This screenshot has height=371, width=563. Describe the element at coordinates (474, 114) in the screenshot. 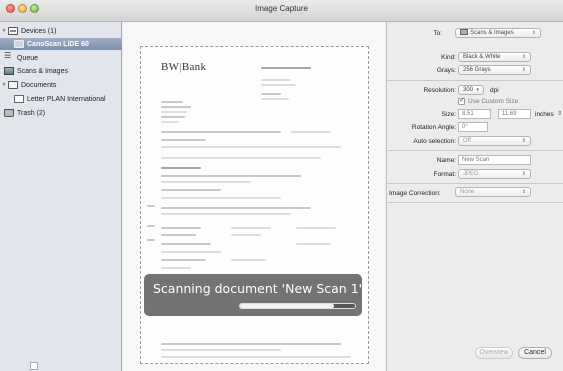

I see `size-width-field: 8.51` at that location.